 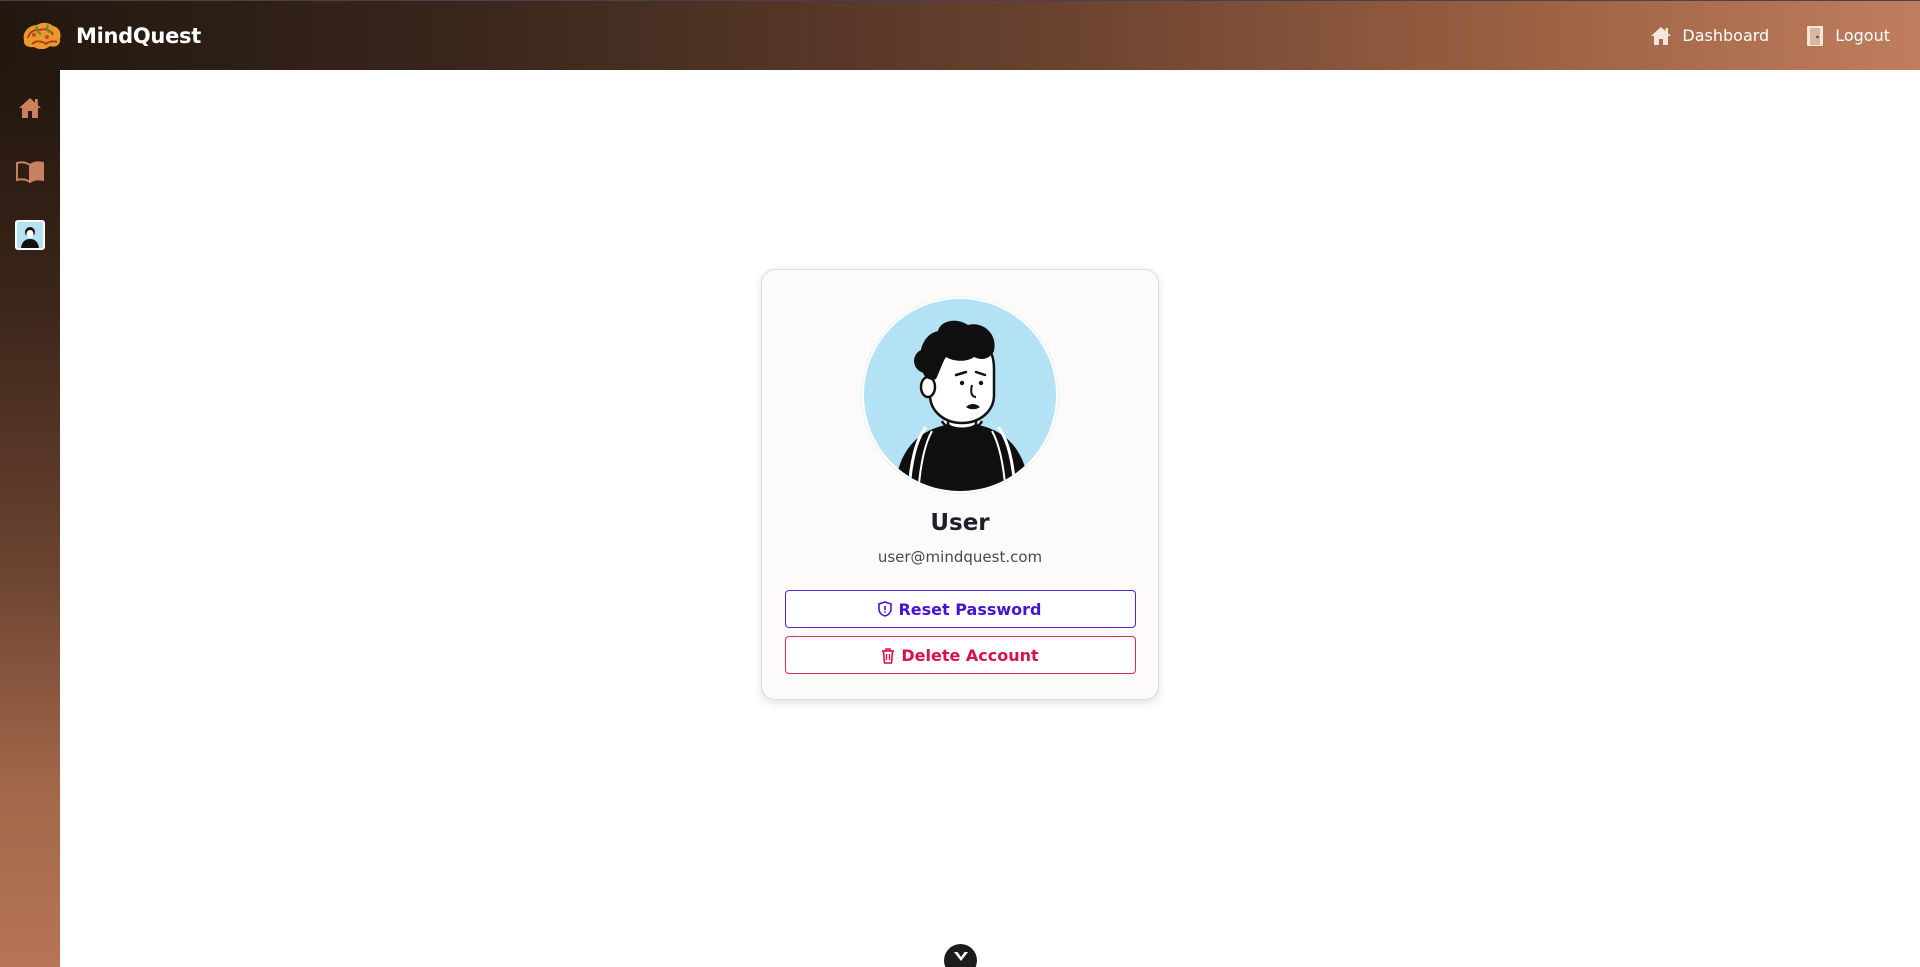 I want to click on user-name: User, so click(x=960, y=523).